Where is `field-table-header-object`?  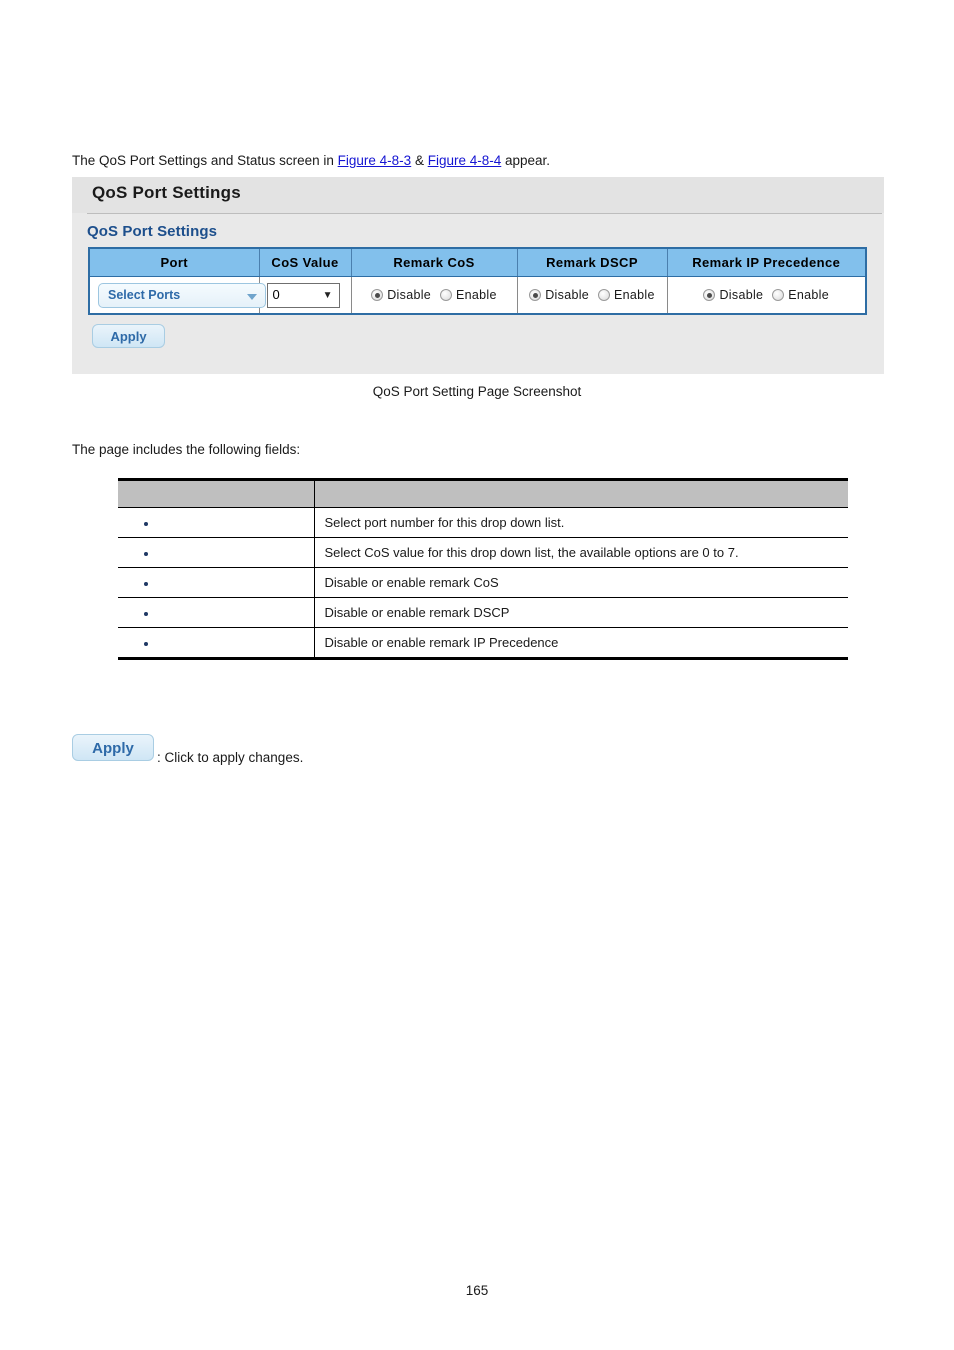
field-table-header-object is located at coordinates (216, 493).